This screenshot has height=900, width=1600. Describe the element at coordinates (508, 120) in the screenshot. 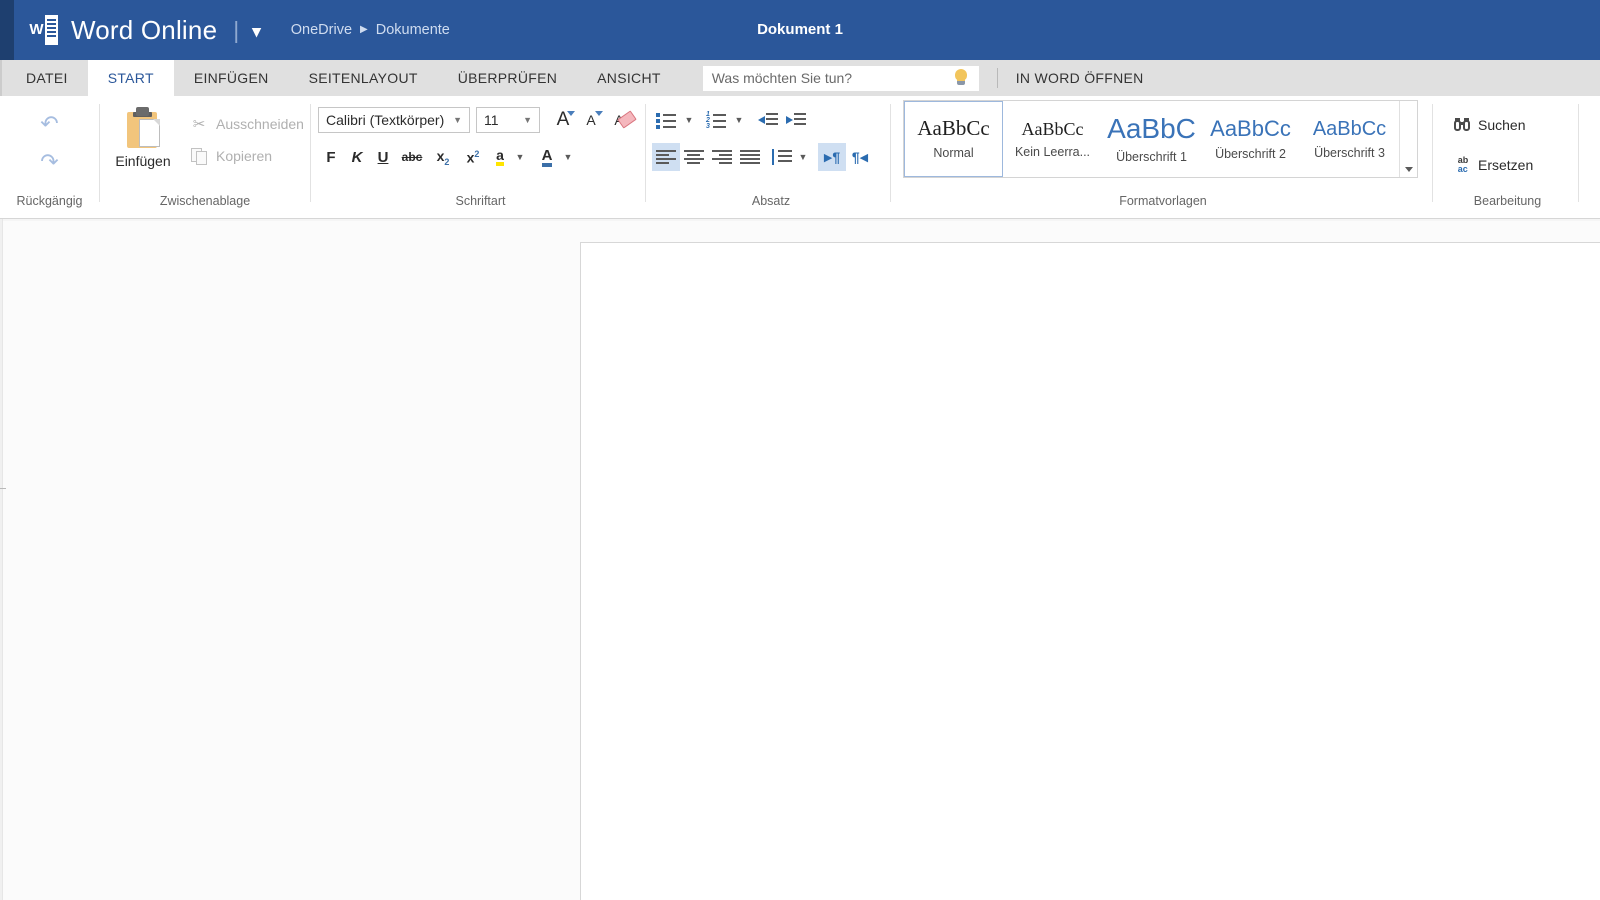

I see `font-size-combo: 11 ▼` at that location.